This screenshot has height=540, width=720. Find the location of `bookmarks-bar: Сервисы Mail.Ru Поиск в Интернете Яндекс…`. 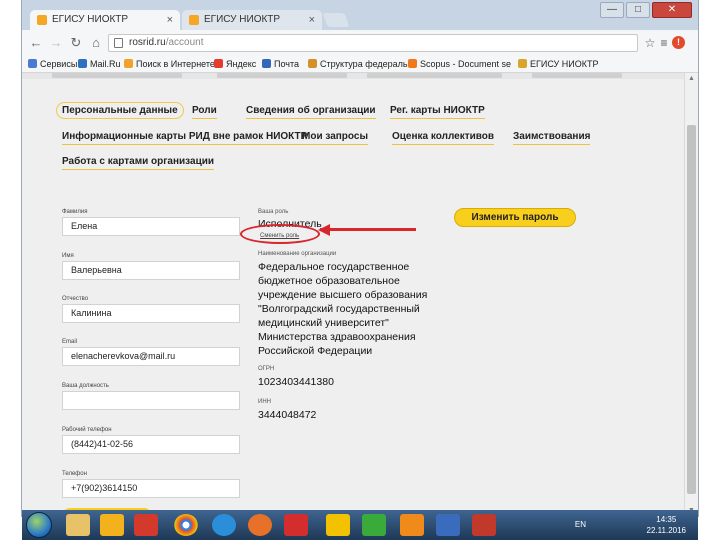

bookmarks-bar: Сервисы Mail.Ru Поиск в Интернете Яндекс… is located at coordinates (360, 64).